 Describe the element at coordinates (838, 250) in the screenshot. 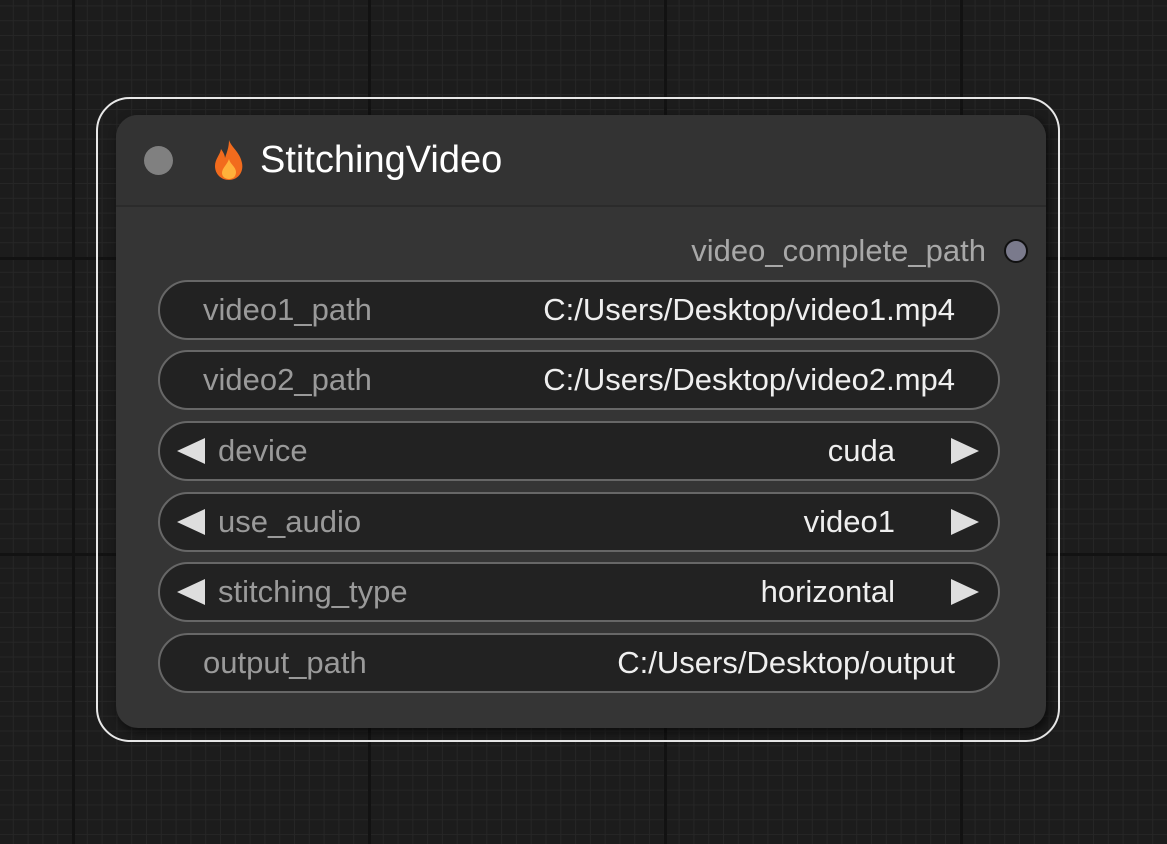

I see `output-label: video_complete_path` at that location.